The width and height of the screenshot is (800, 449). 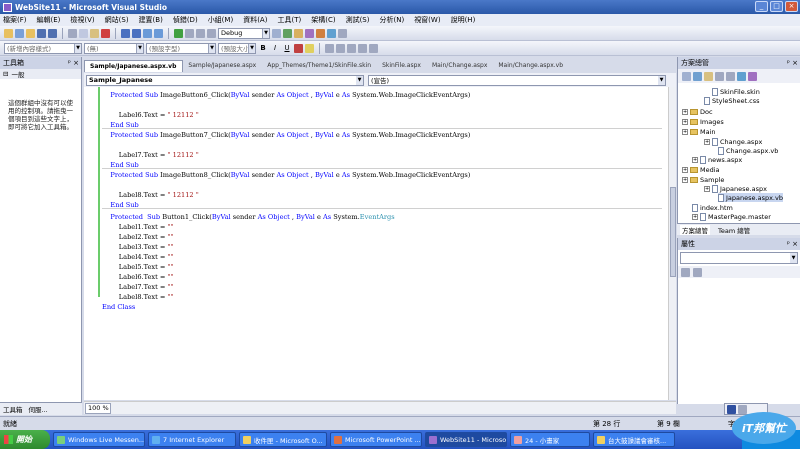 I want to click on menu-debug: 偵錯(D), so click(x=185, y=20).